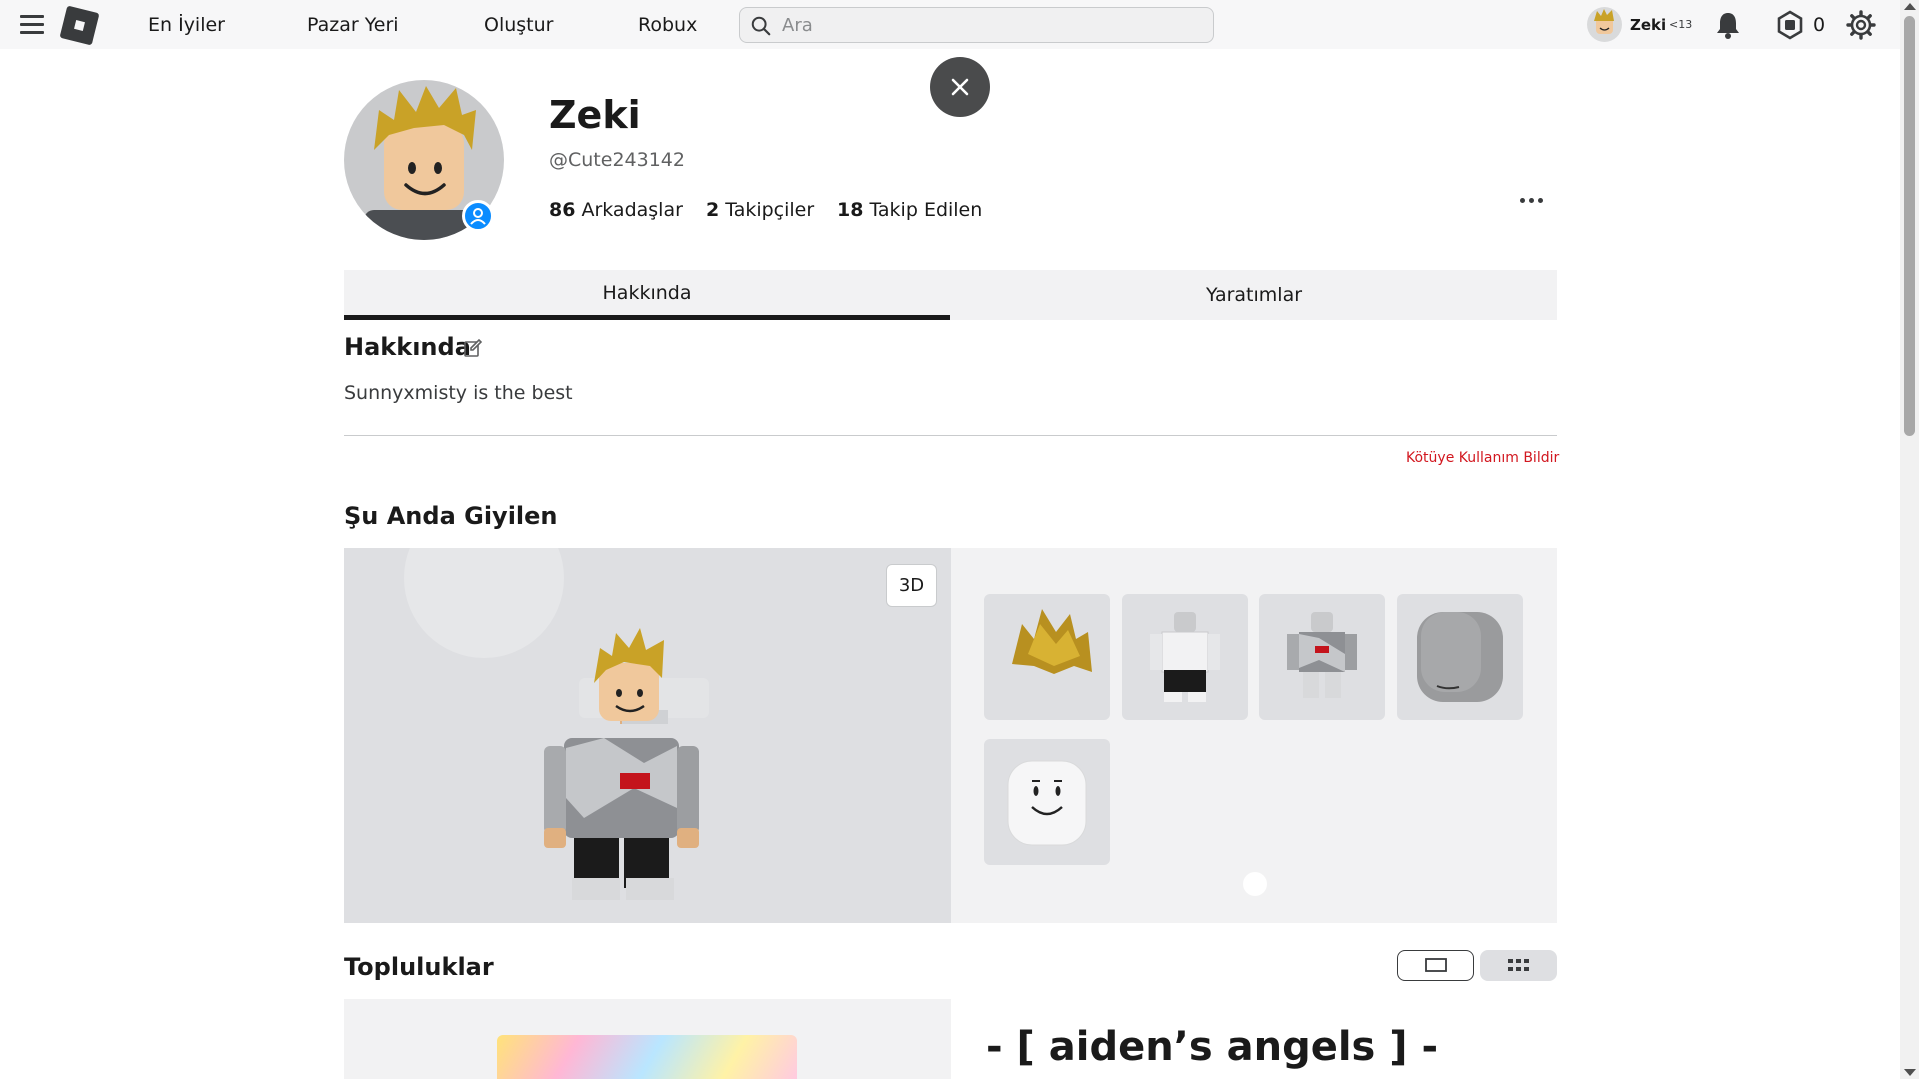 The height and width of the screenshot is (1079, 1919). I want to click on grid-view-icon, so click(1518, 965).